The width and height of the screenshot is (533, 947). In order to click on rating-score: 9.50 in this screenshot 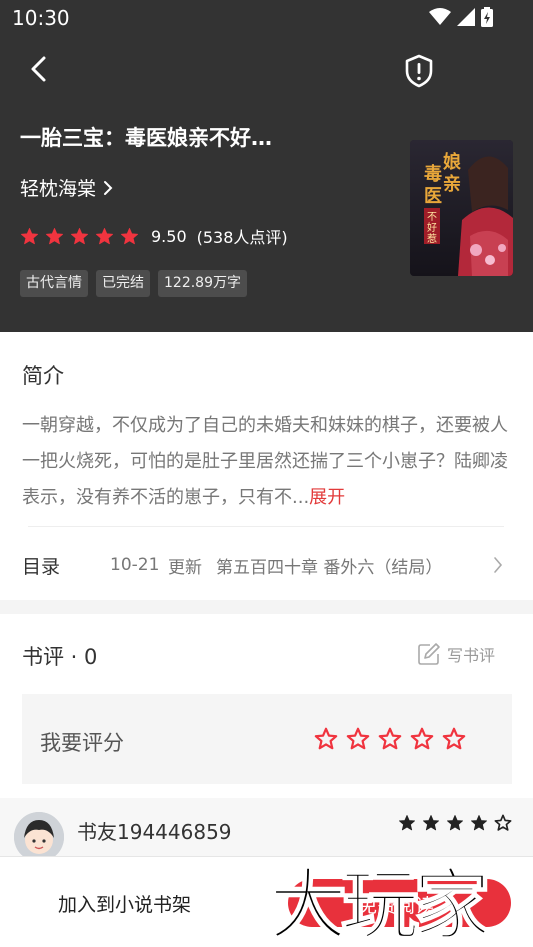, I will do `click(169, 236)`.